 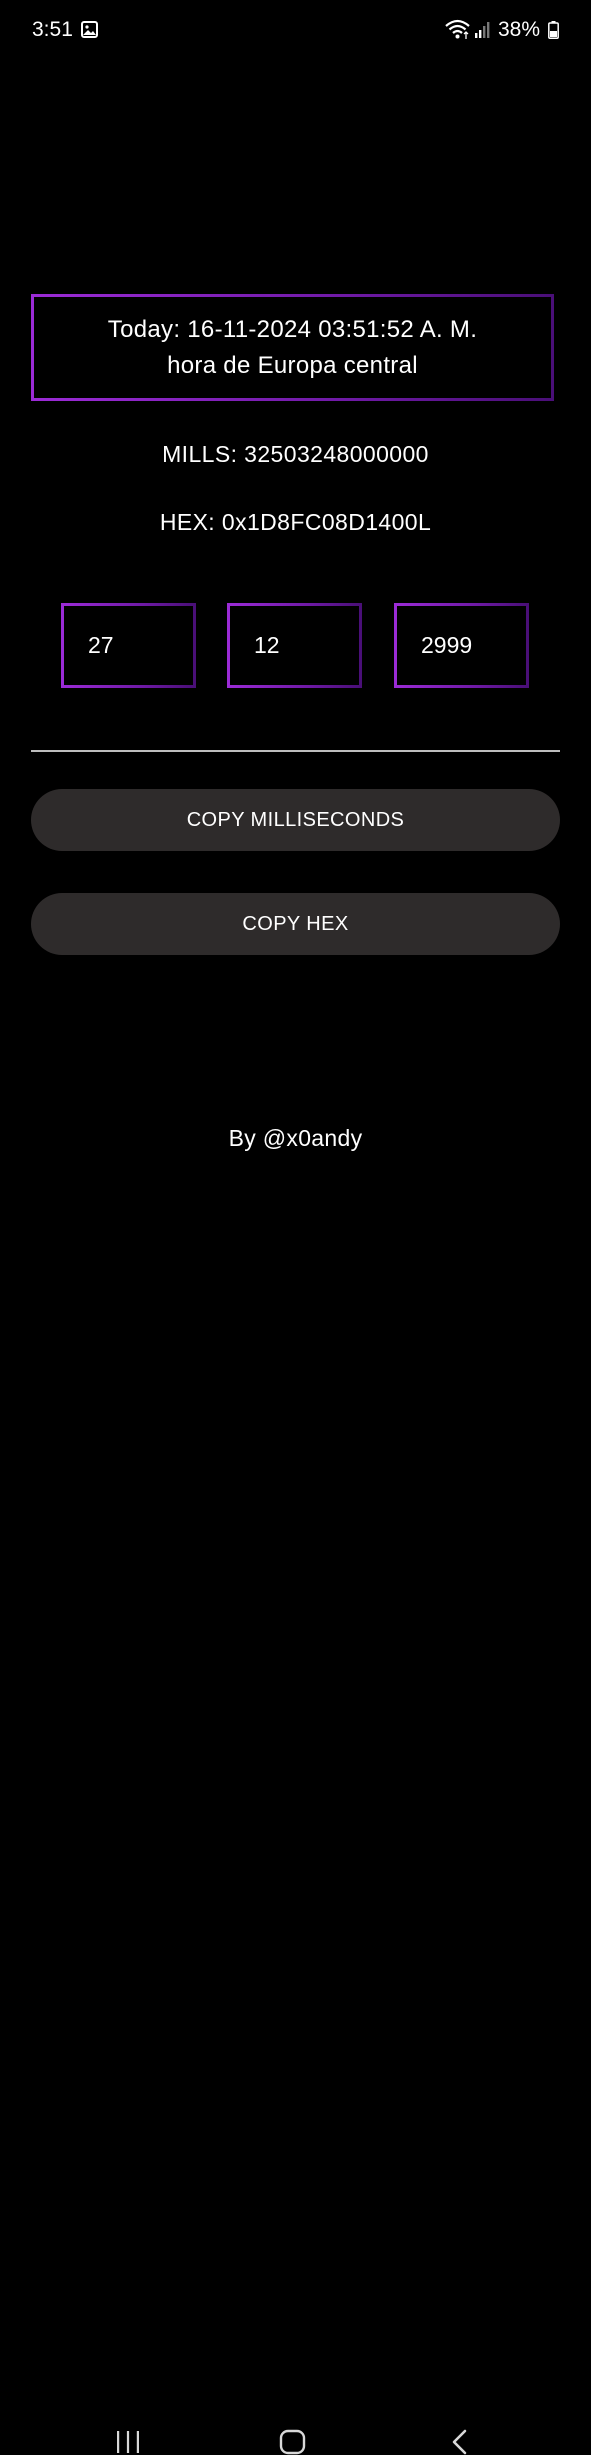 I want to click on recents-icon, so click(x=128, y=2442).